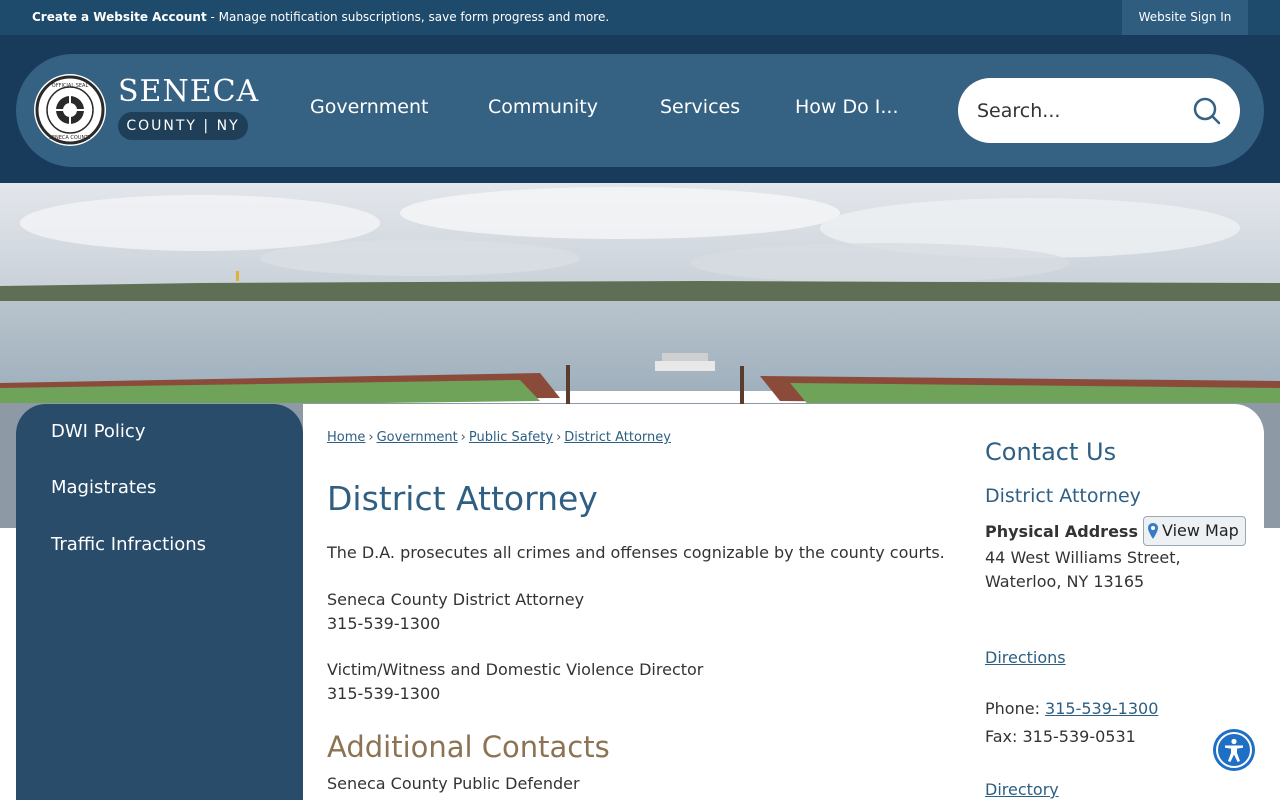  What do you see at coordinates (1015, 708) in the screenshot?
I see `phone-label: Phone:` at bounding box center [1015, 708].